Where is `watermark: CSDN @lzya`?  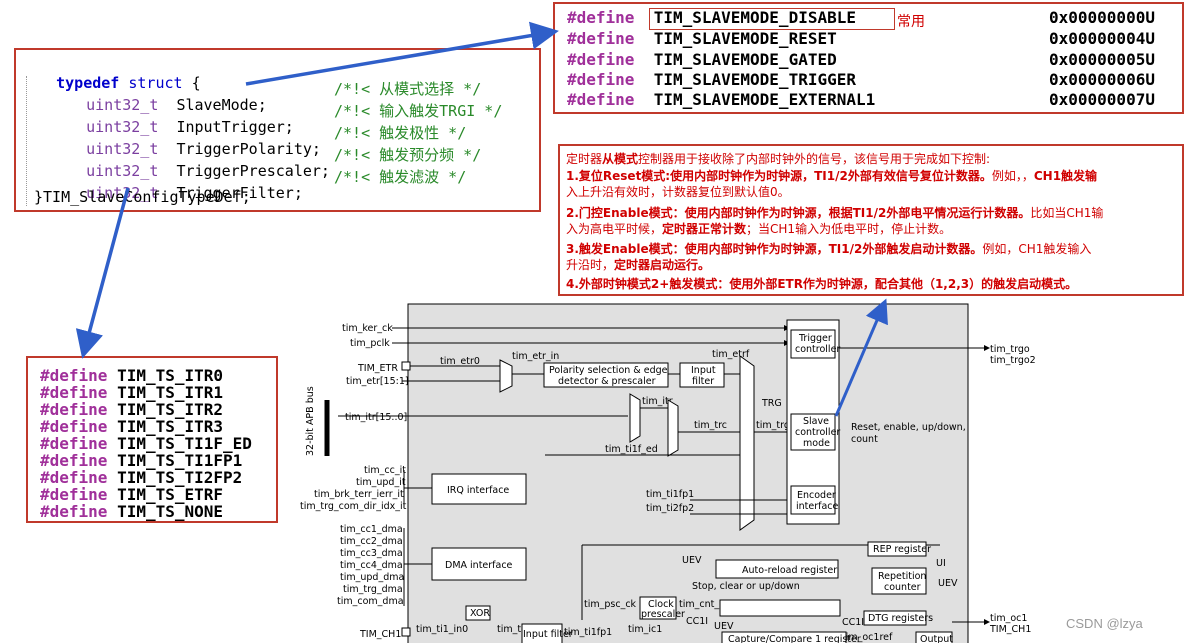 watermark: CSDN @lzya is located at coordinates (1104, 623).